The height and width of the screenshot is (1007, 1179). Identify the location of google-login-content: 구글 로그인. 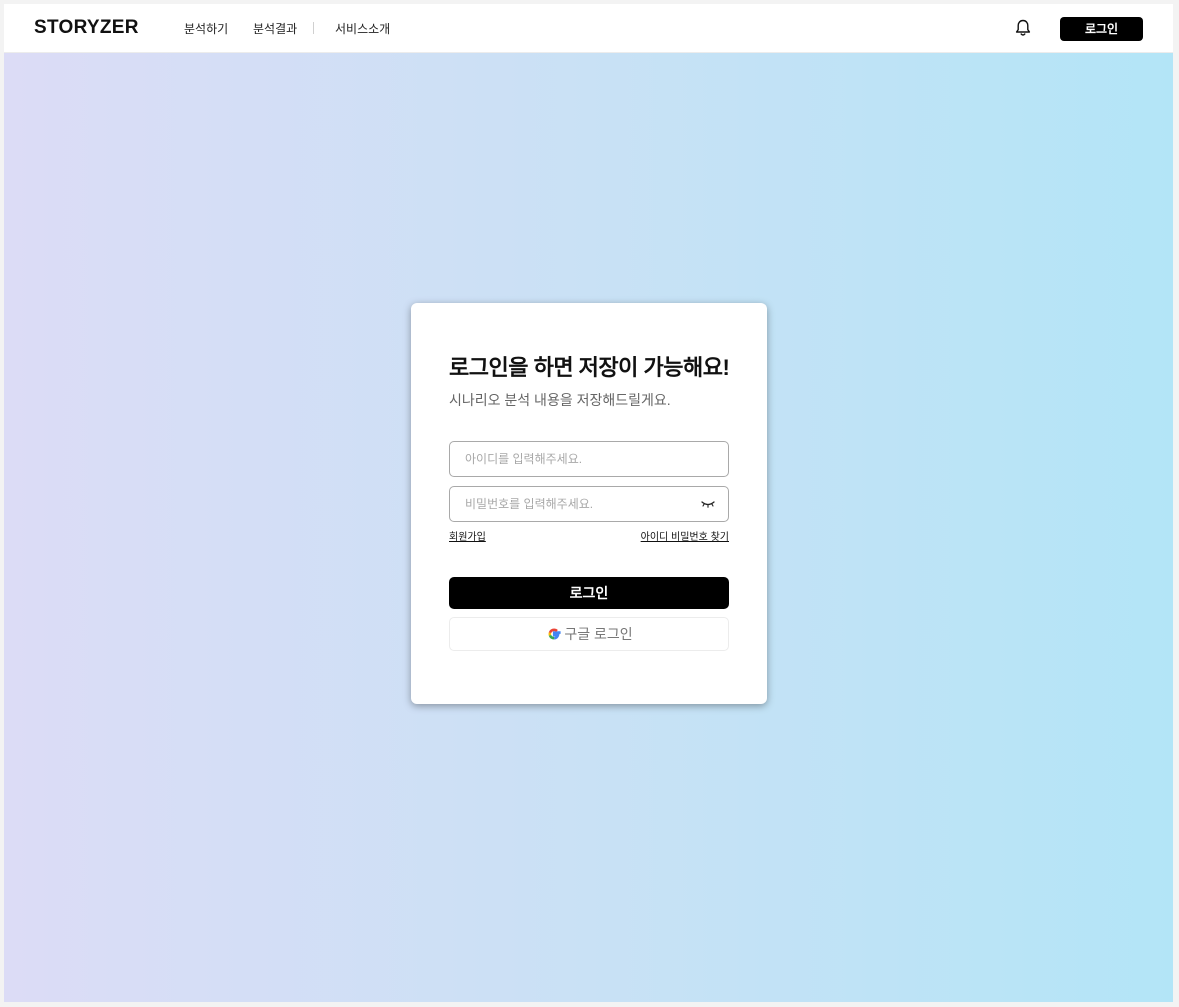
(589, 634).